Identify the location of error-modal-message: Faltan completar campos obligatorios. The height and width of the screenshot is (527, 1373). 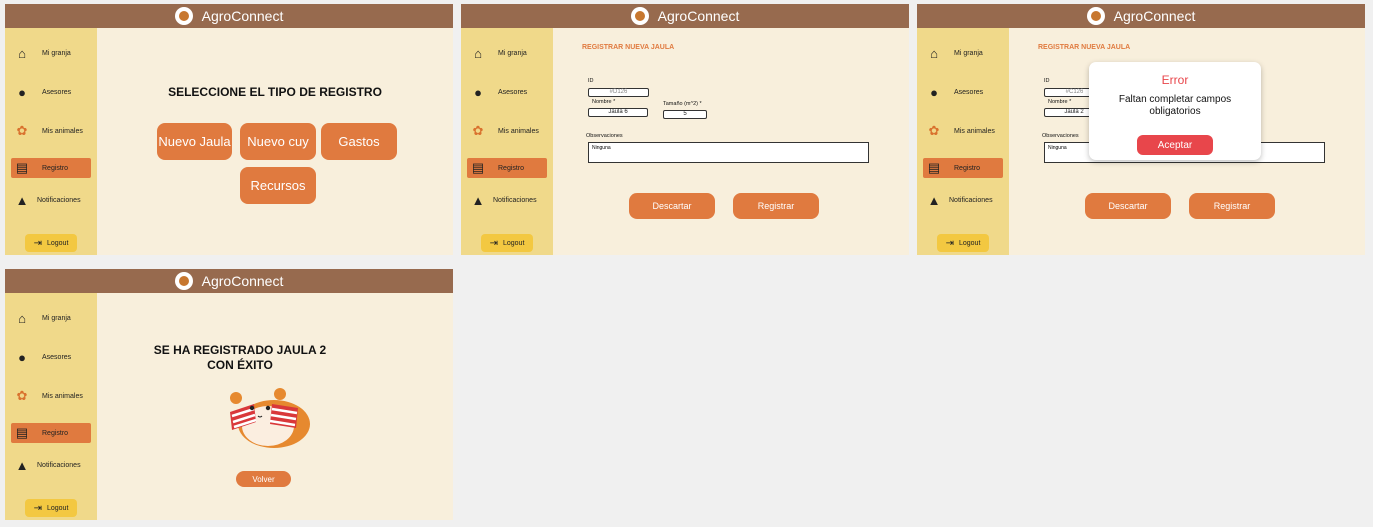
(1175, 105).